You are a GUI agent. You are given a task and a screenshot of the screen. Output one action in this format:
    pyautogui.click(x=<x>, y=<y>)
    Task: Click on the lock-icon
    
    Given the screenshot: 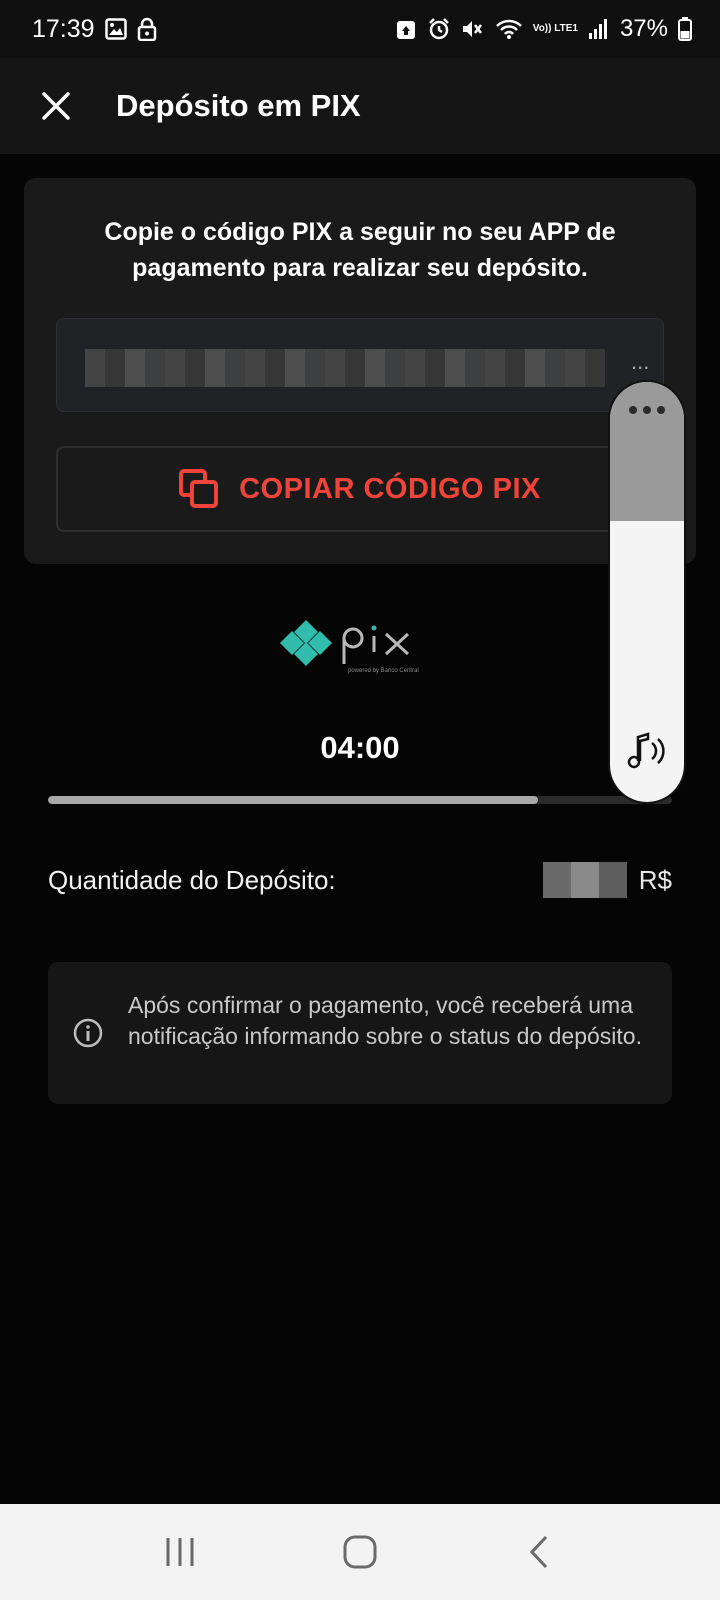 What is the action you would take?
    pyautogui.click(x=147, y=29)
    